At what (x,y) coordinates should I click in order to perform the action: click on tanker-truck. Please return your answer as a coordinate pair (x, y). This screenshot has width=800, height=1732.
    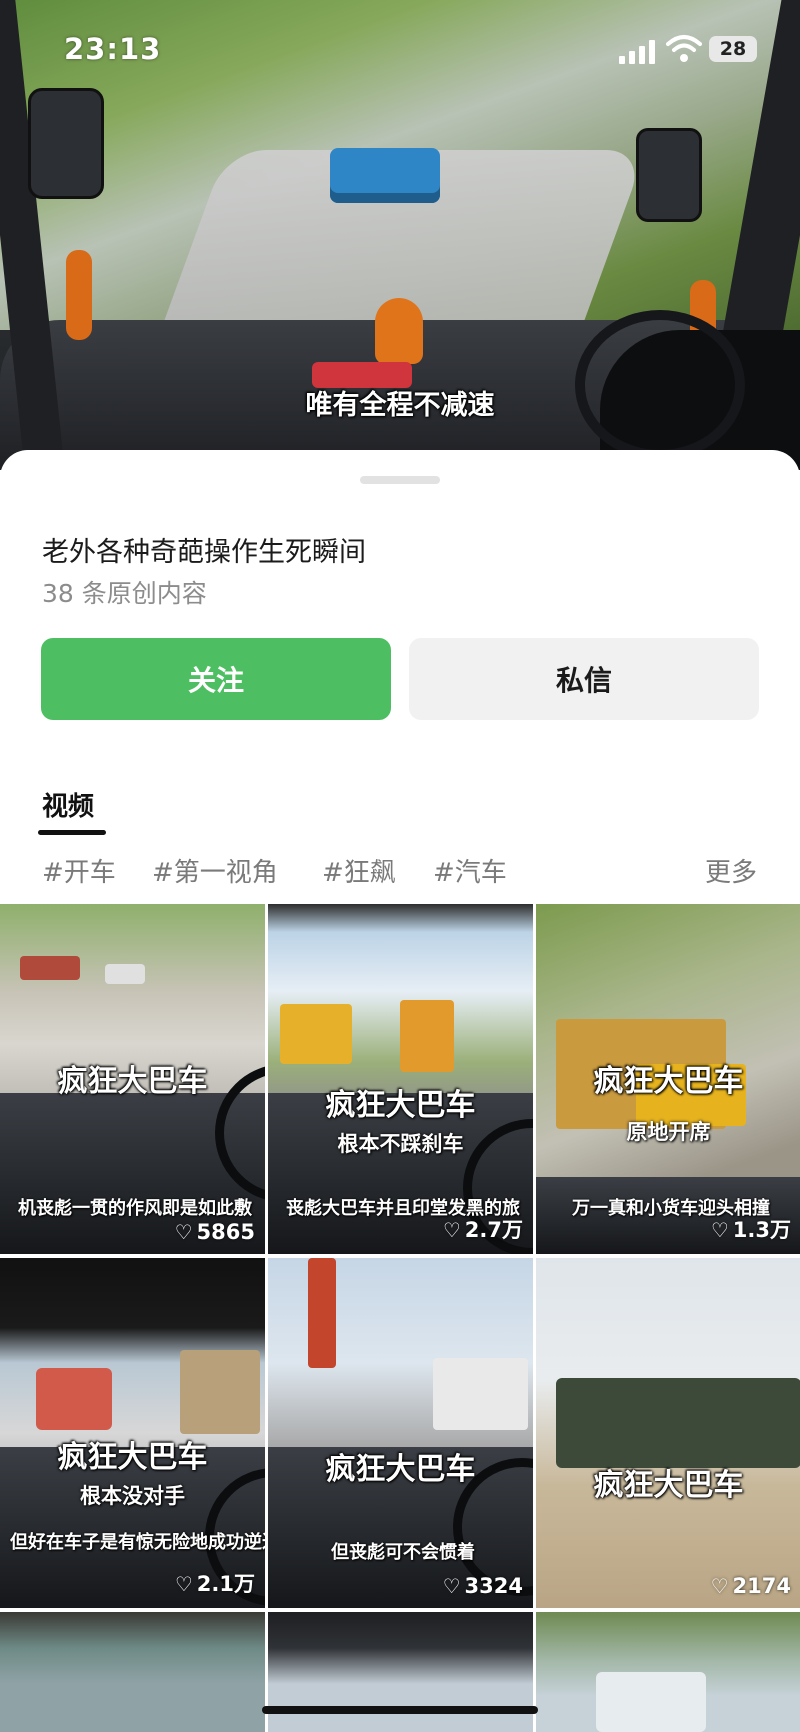
    Looking at the image, I should click on (480, 1394).